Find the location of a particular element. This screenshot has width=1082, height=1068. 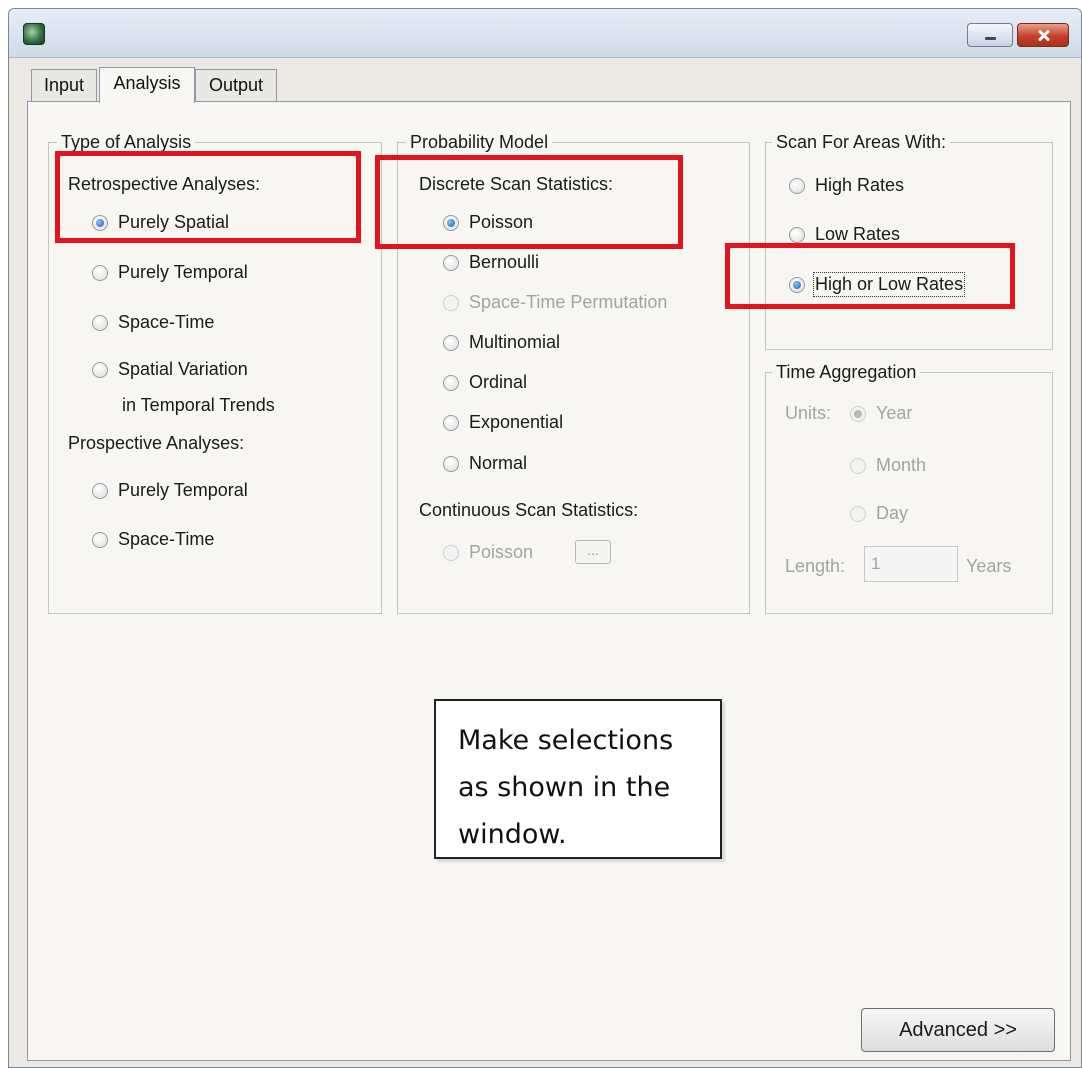

tab-analysis: Analysis is located at coordinates (147, 85).